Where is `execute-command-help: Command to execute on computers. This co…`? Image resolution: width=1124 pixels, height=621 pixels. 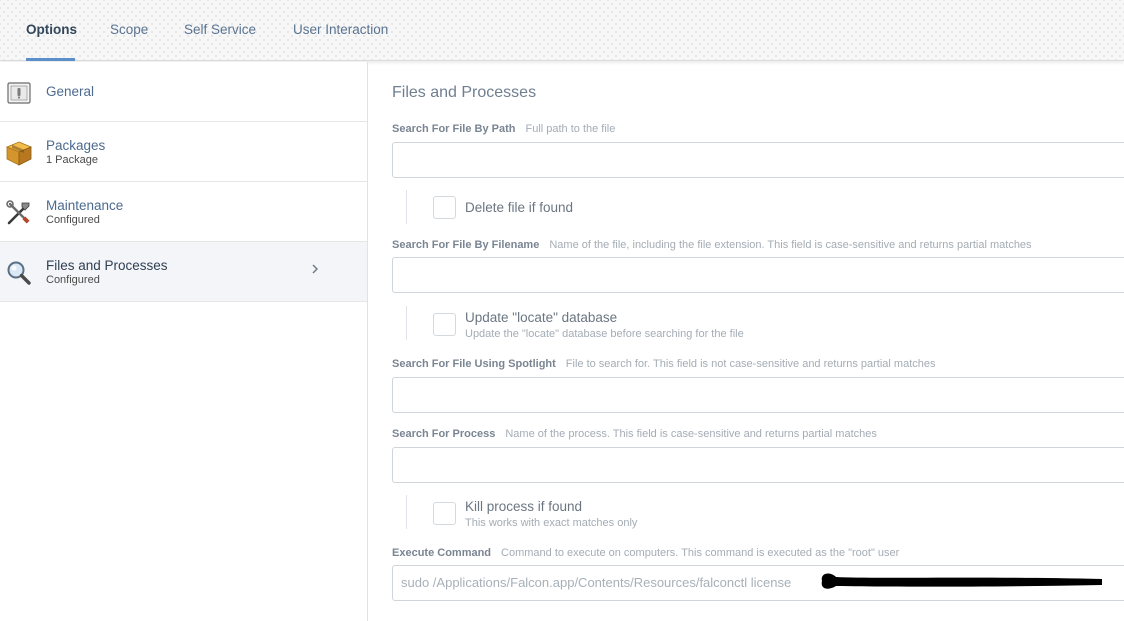
execute-command-help: Command to execute on computers. This co… is located at coordinates (700, 553).